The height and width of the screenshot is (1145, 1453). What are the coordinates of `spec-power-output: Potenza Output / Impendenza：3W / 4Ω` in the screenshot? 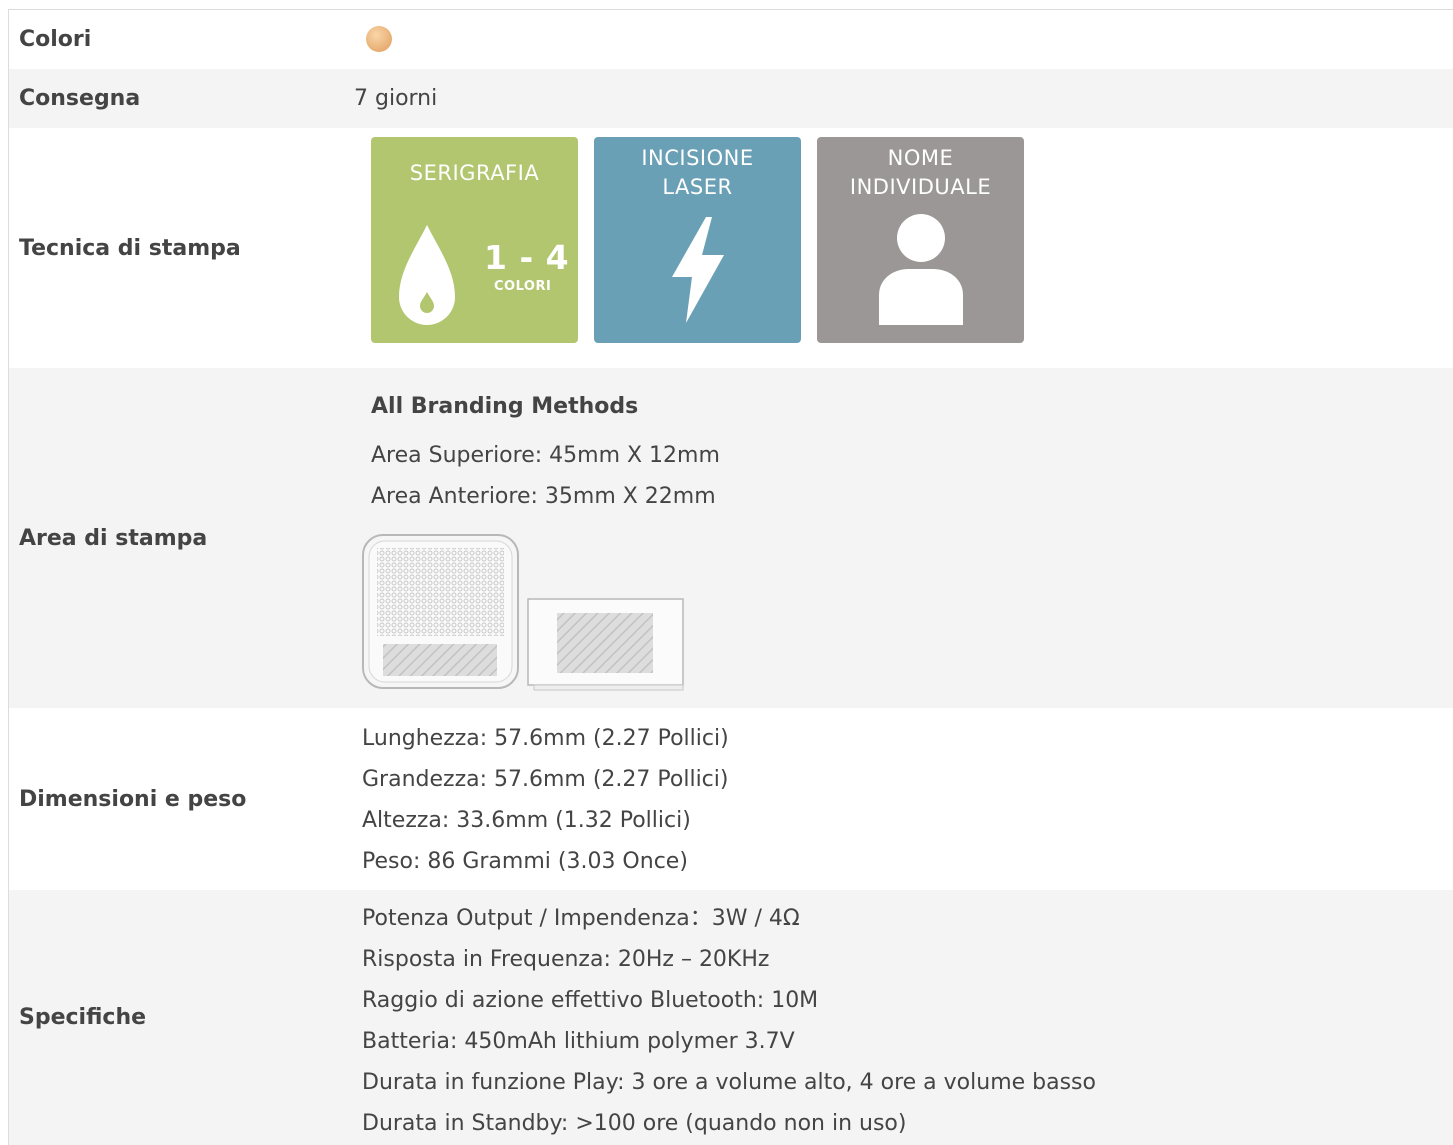 It's located at (581, 918).